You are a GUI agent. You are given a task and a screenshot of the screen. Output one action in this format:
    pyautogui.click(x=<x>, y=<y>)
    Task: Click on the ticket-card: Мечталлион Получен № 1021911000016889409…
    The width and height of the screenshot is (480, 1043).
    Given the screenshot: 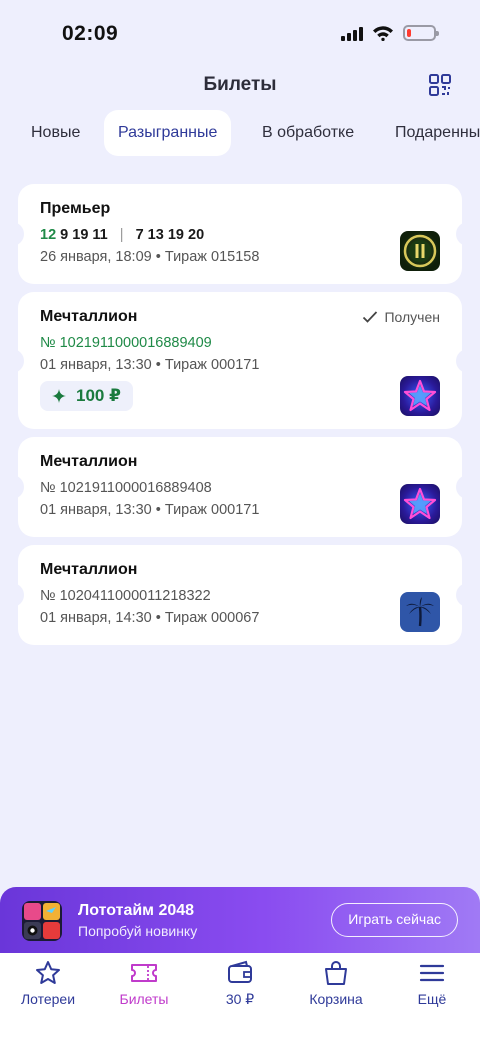 What is the action you would take?
    pyautogui.click(x=240, y=360)
    